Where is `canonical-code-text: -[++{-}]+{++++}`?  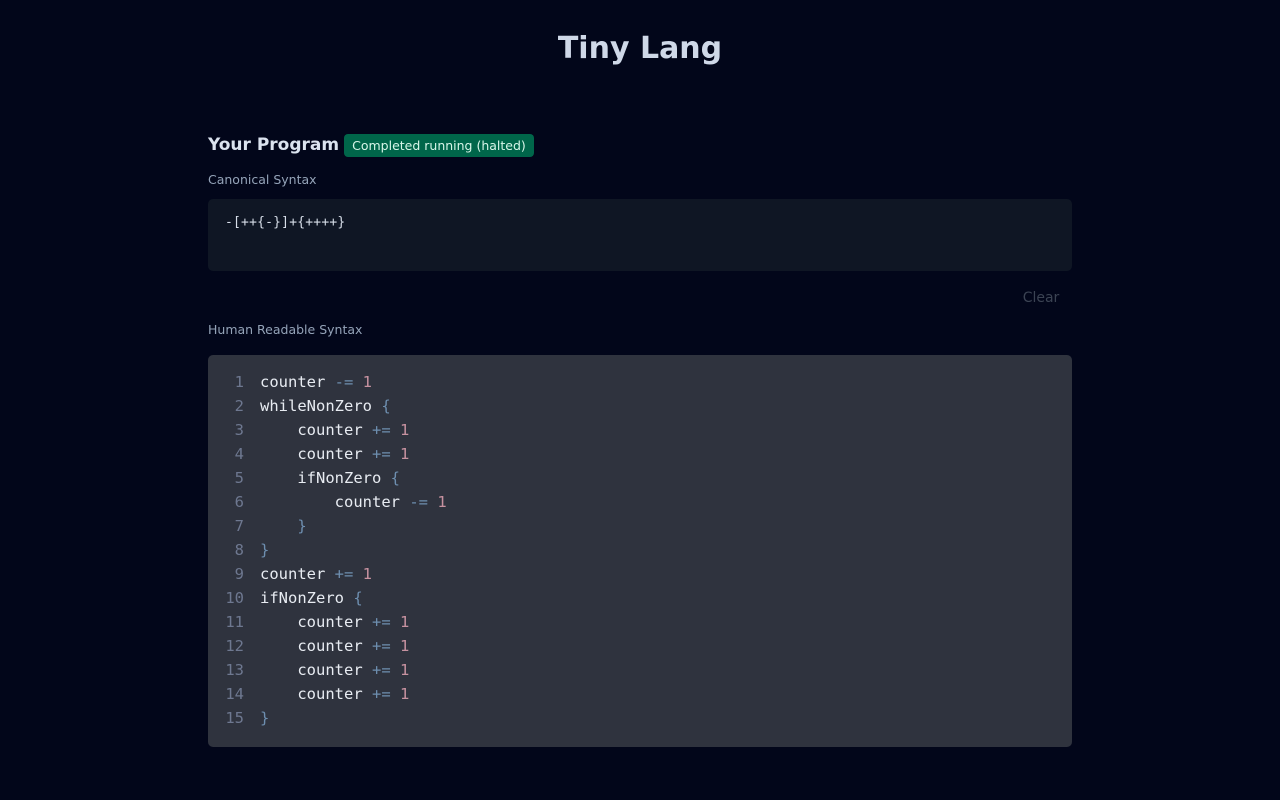 canonical-code-text: -[++{-}]+{++++} is located at coordinates (285, 222).